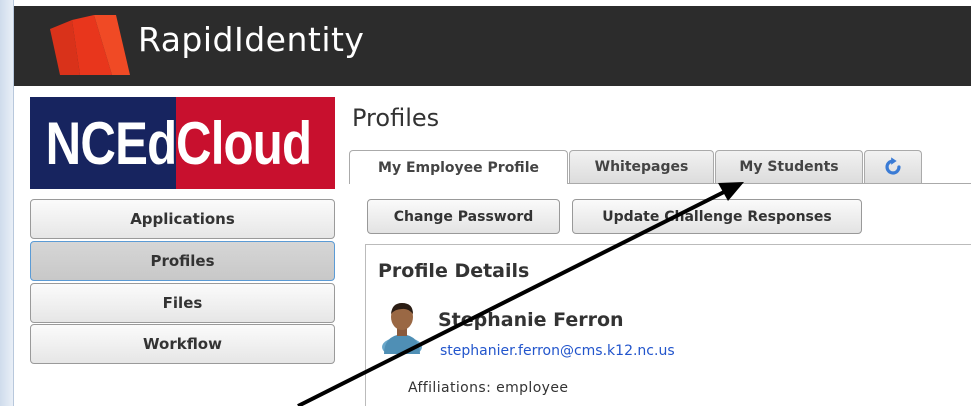  I want to click on banner-left-text: NCEd, so click(110, 143).